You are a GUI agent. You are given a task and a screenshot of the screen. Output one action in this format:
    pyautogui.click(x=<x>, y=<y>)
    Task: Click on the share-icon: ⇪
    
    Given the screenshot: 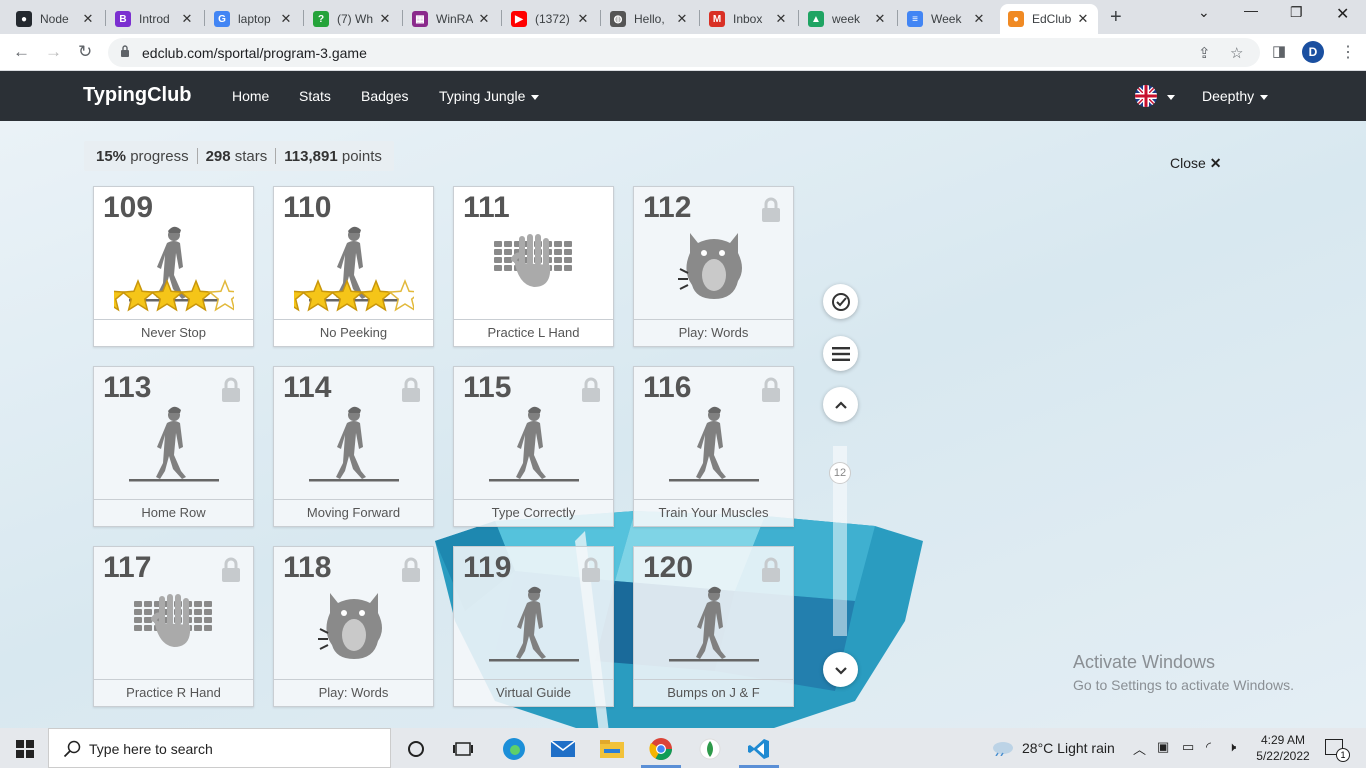 What is the action you would take?
    pyautogui.click(x=1204, y=53)
    